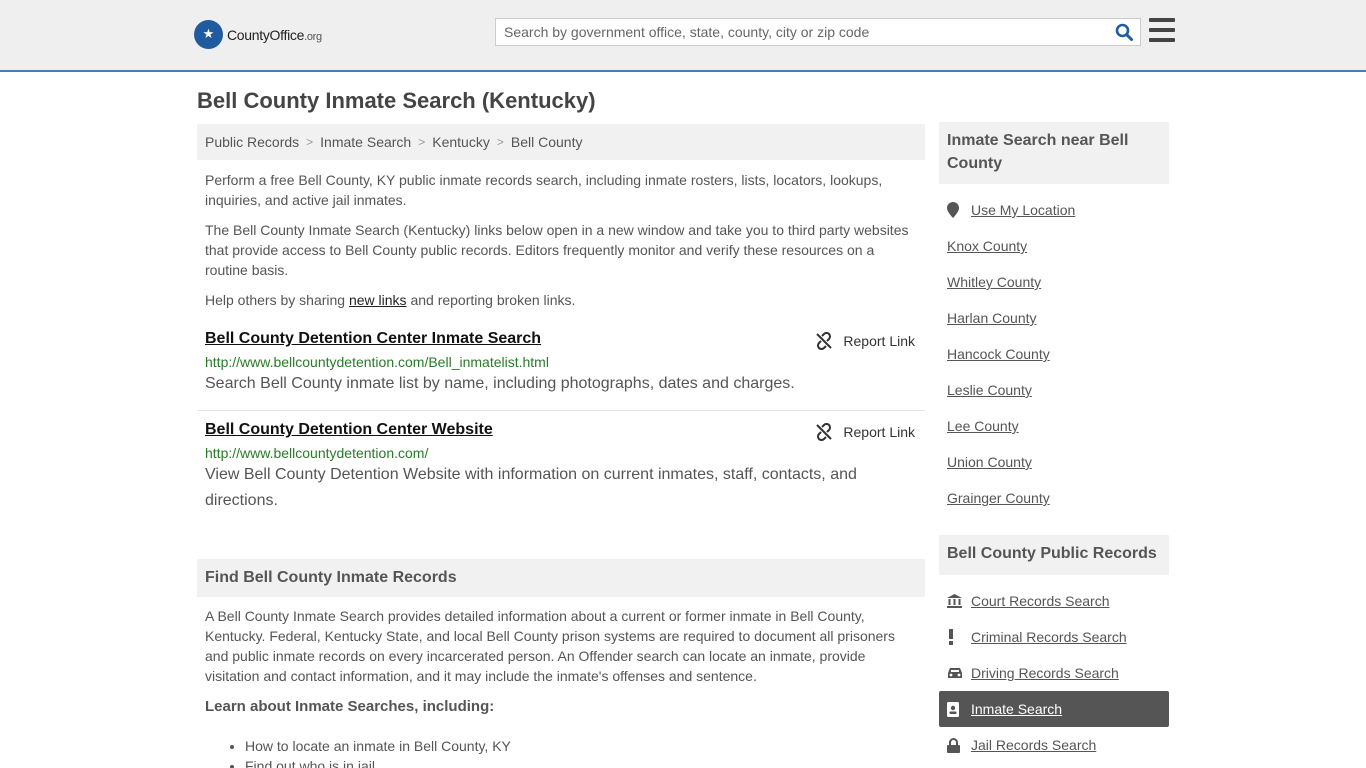  Describe the element at coordinates (461, 142) in the screenshot. I see `breadcrumb-kentucky: Kentucky` at that location.